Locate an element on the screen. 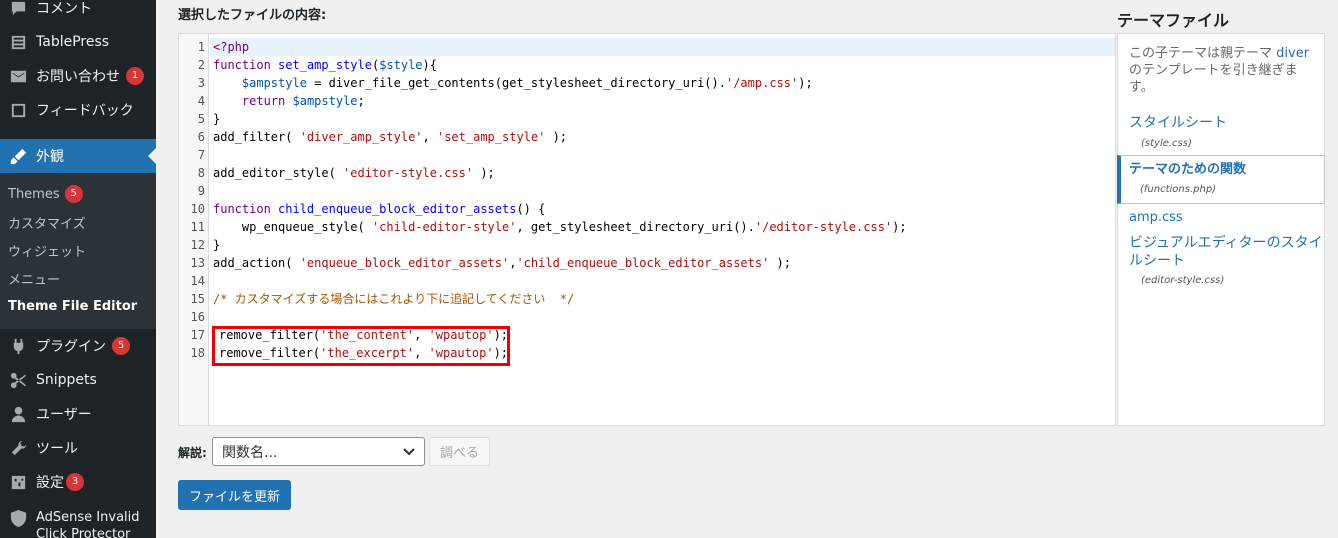 This screenshot has height=538, width=1338. file-name: (editor-style.css) is located at coordinates (1183, 280).